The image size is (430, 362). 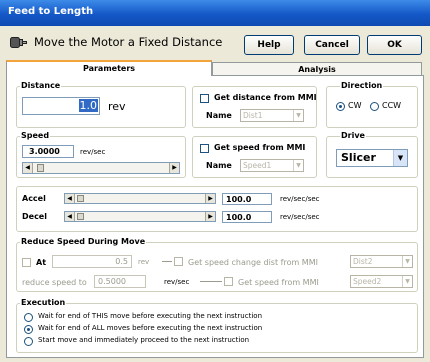 I want to click on drive-select: Slicer ▼, so click(x=372, y=158).